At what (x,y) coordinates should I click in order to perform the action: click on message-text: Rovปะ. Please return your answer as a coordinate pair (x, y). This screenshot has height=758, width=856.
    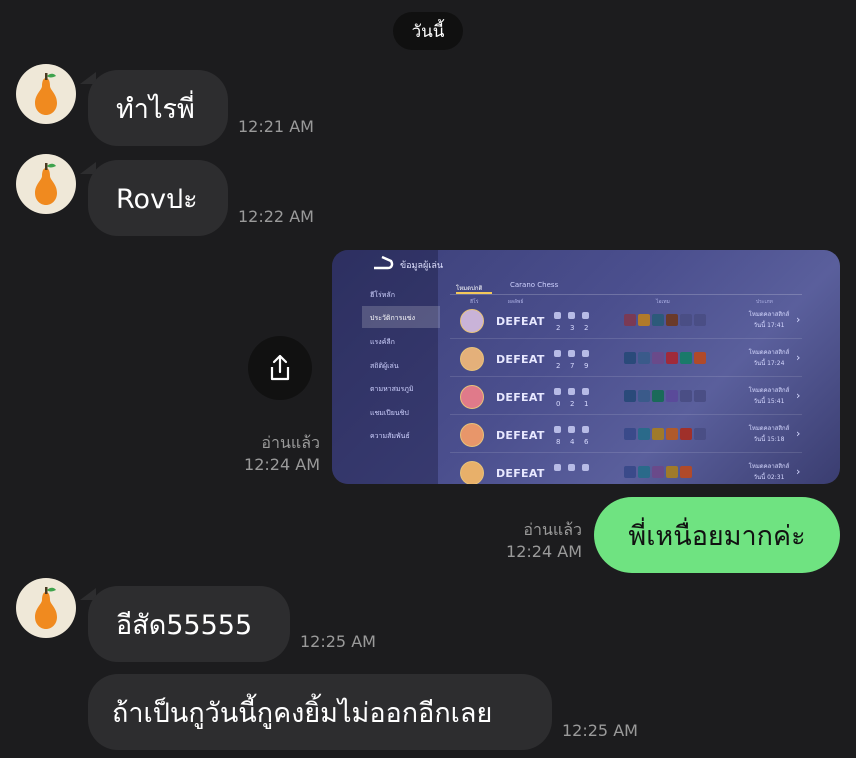
    Looking at the image, I should click on (157, 199).